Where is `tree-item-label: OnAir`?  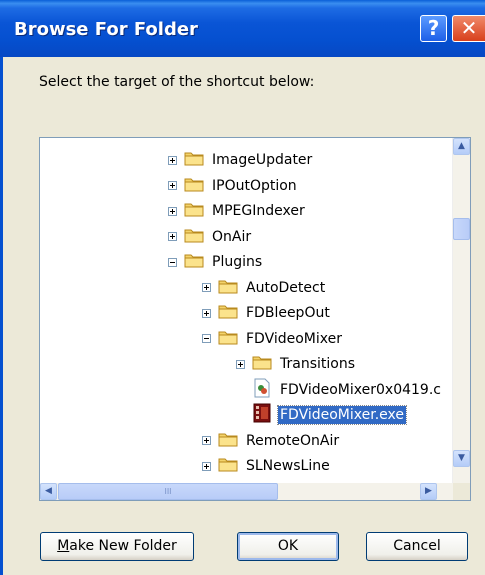 tree-item-label: OnAir is located at coordinates (232, 236).